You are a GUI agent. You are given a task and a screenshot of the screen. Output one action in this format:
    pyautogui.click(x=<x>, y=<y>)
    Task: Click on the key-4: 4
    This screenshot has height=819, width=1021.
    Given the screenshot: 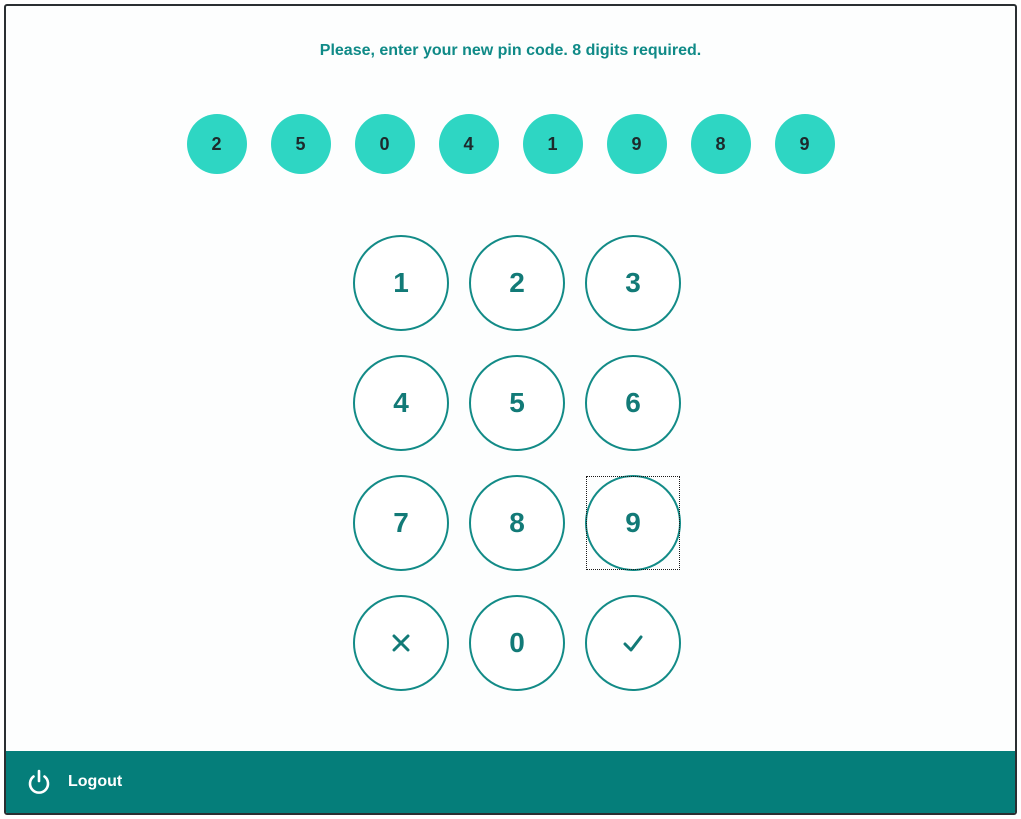 What is the action you would take?
    pyautogui.click(x=401, y=403)
    